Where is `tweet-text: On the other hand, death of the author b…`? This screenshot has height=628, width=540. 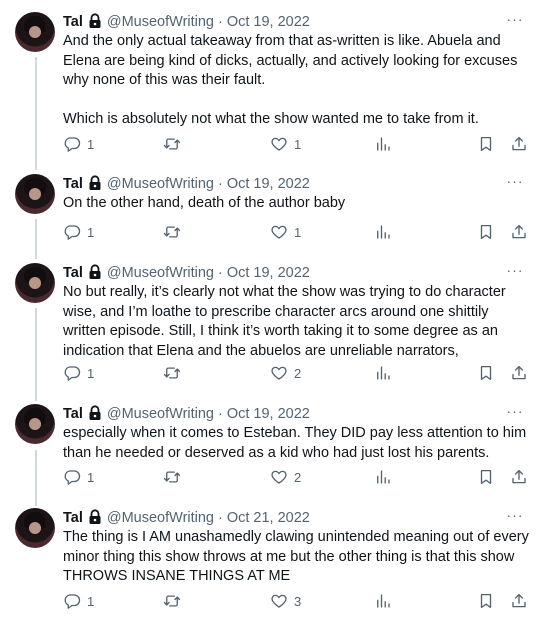
tweet-text: On the other hand, death of the author b… is located at coordinates (298, 204).